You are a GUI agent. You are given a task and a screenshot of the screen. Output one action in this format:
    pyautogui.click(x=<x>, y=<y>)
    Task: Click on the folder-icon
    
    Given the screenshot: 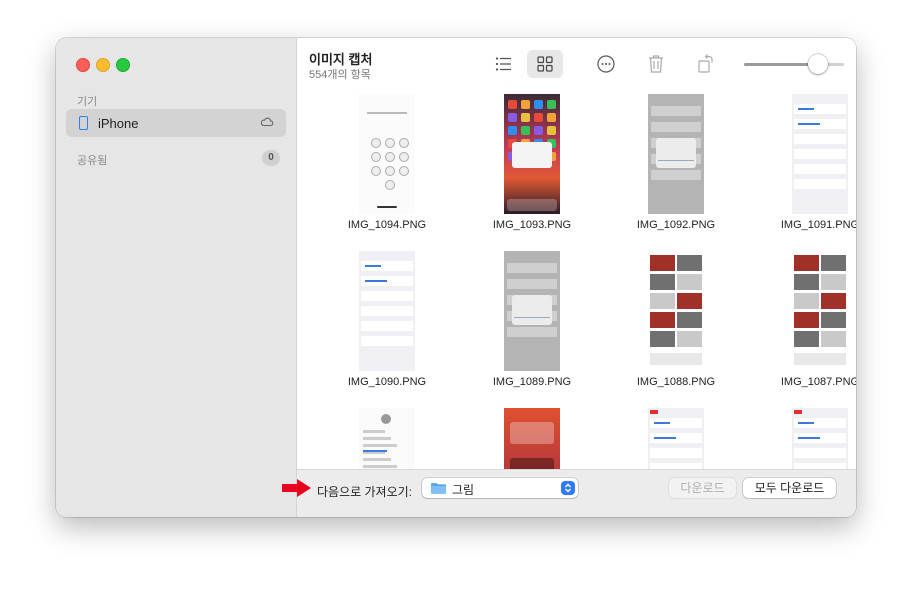 What is the action you would take?
    pyautogui.click(x=438, y=488)
    